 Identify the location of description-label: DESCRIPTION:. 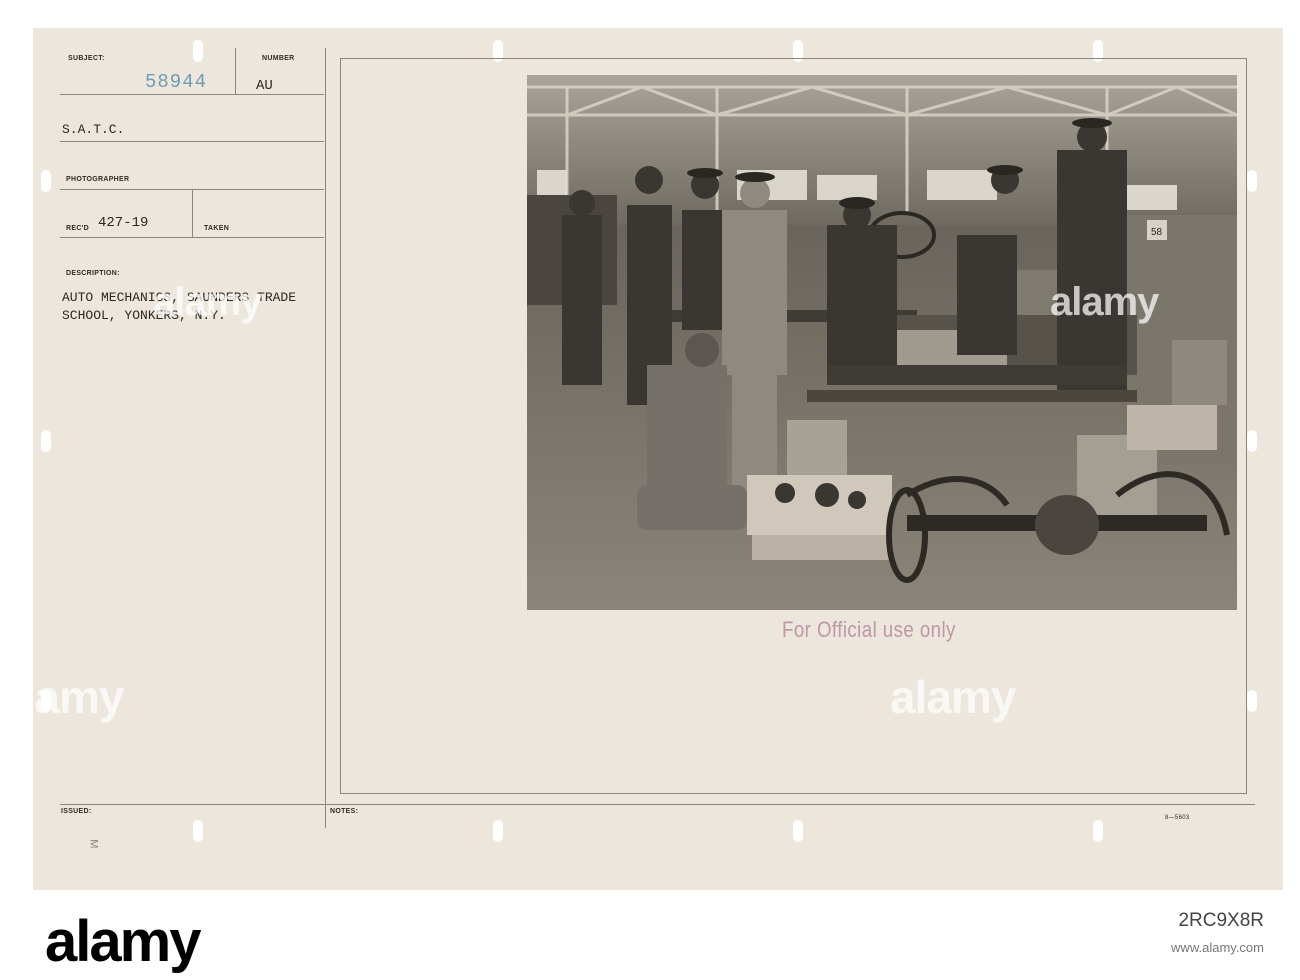
(93, 273).